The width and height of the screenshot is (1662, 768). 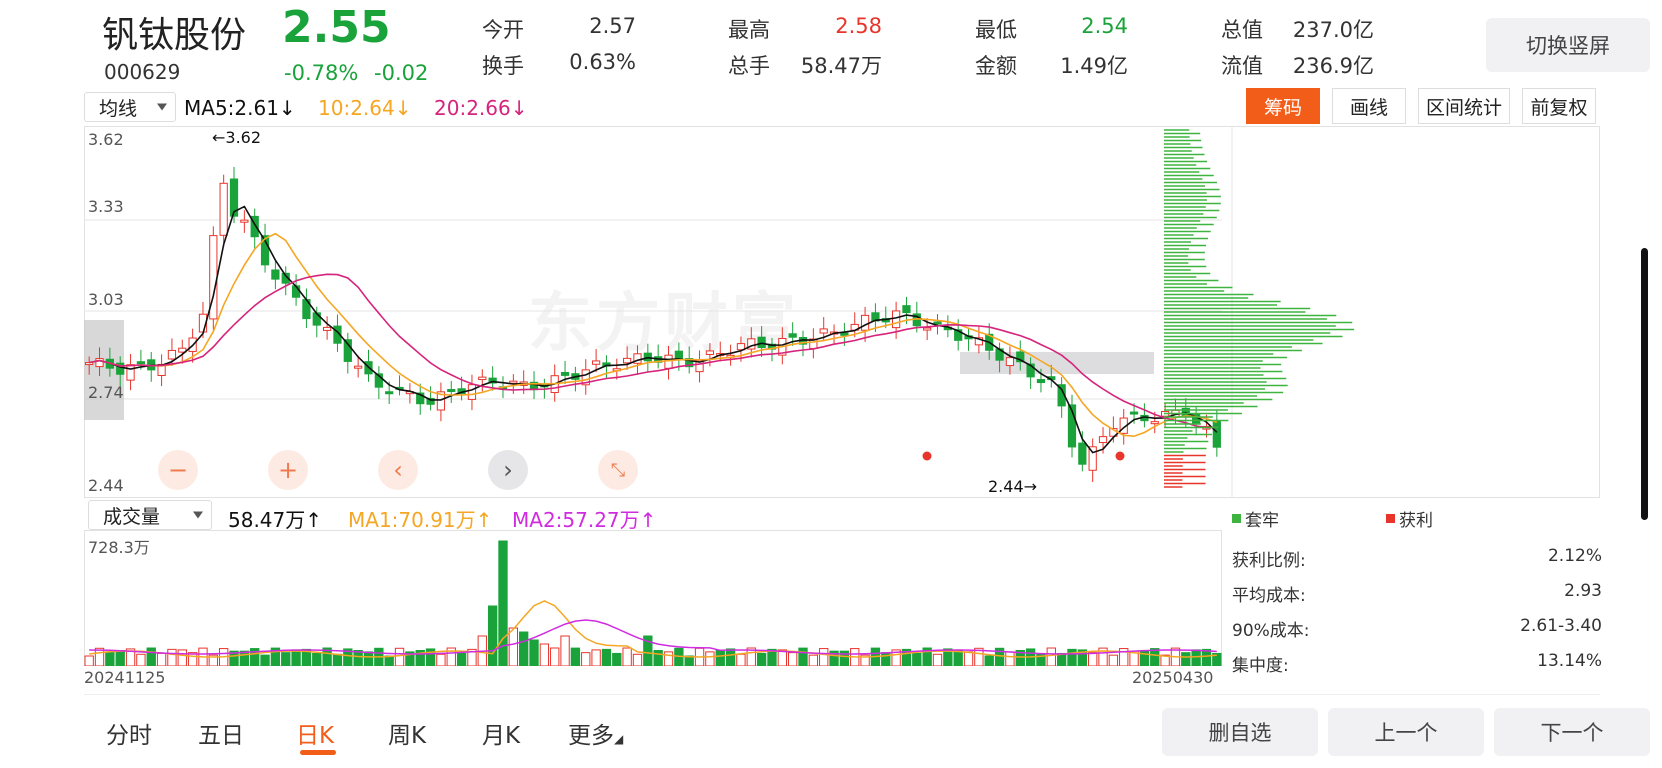 What do you see at coordinates (1568, 45) in the screenshot?
I see `switch-portrait-button: 切换竖屏` at bounding box center [1568, 45].